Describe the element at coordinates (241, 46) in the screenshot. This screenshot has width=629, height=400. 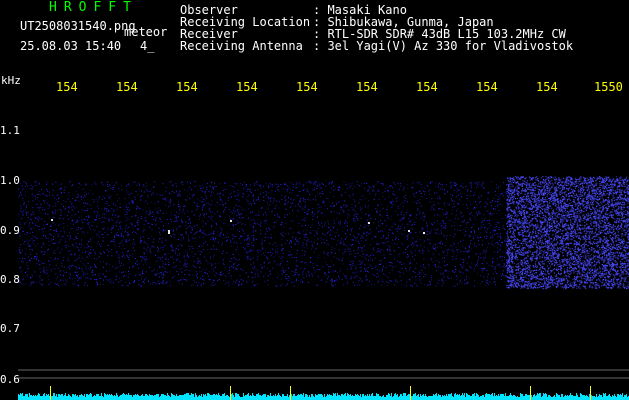
I see `antenna-label: Receiving Antenna` at that location.